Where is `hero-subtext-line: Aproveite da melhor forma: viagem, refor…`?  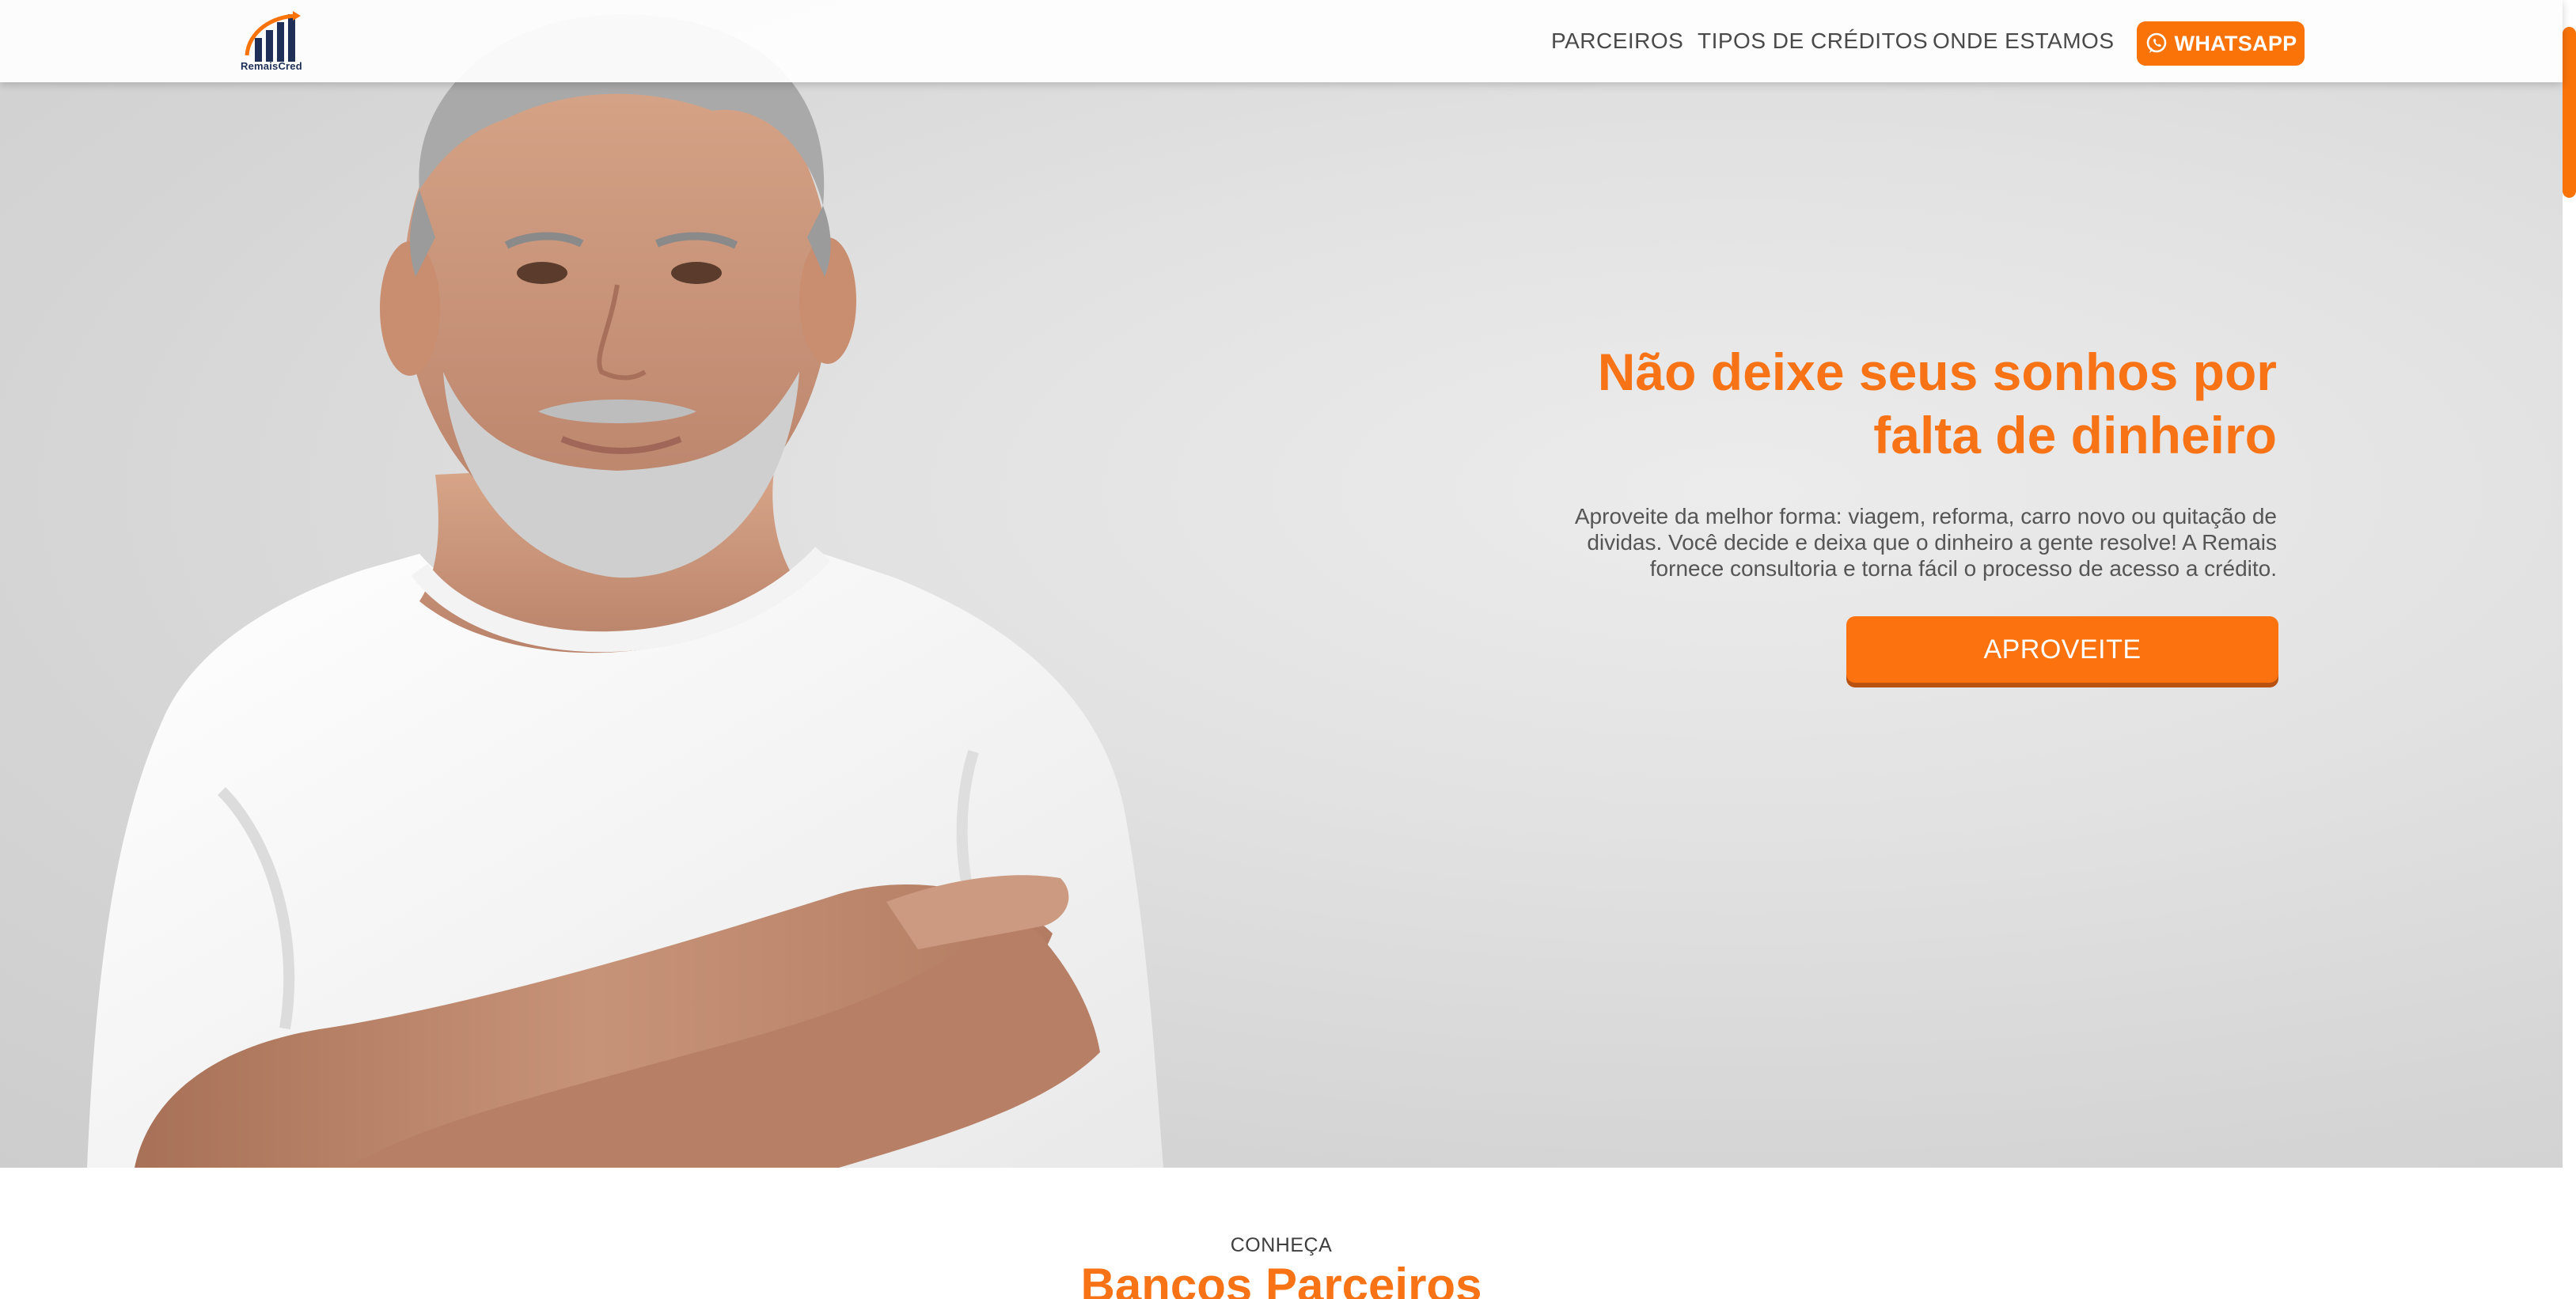
hero-subtext-line: Aproveite da melhor forma: viagem, refor… is located at coordinates (1925, 516).